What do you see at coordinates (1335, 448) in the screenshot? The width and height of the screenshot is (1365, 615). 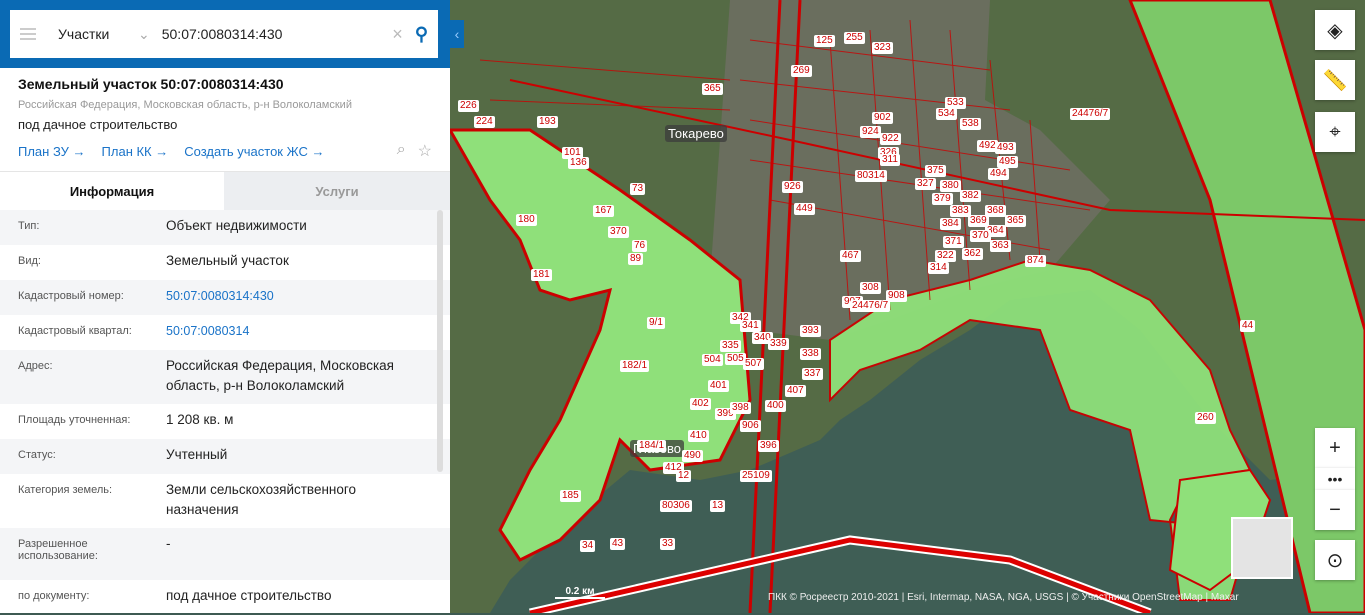 I see `zoom-in-button: +` at bounding box center [1335, 448].